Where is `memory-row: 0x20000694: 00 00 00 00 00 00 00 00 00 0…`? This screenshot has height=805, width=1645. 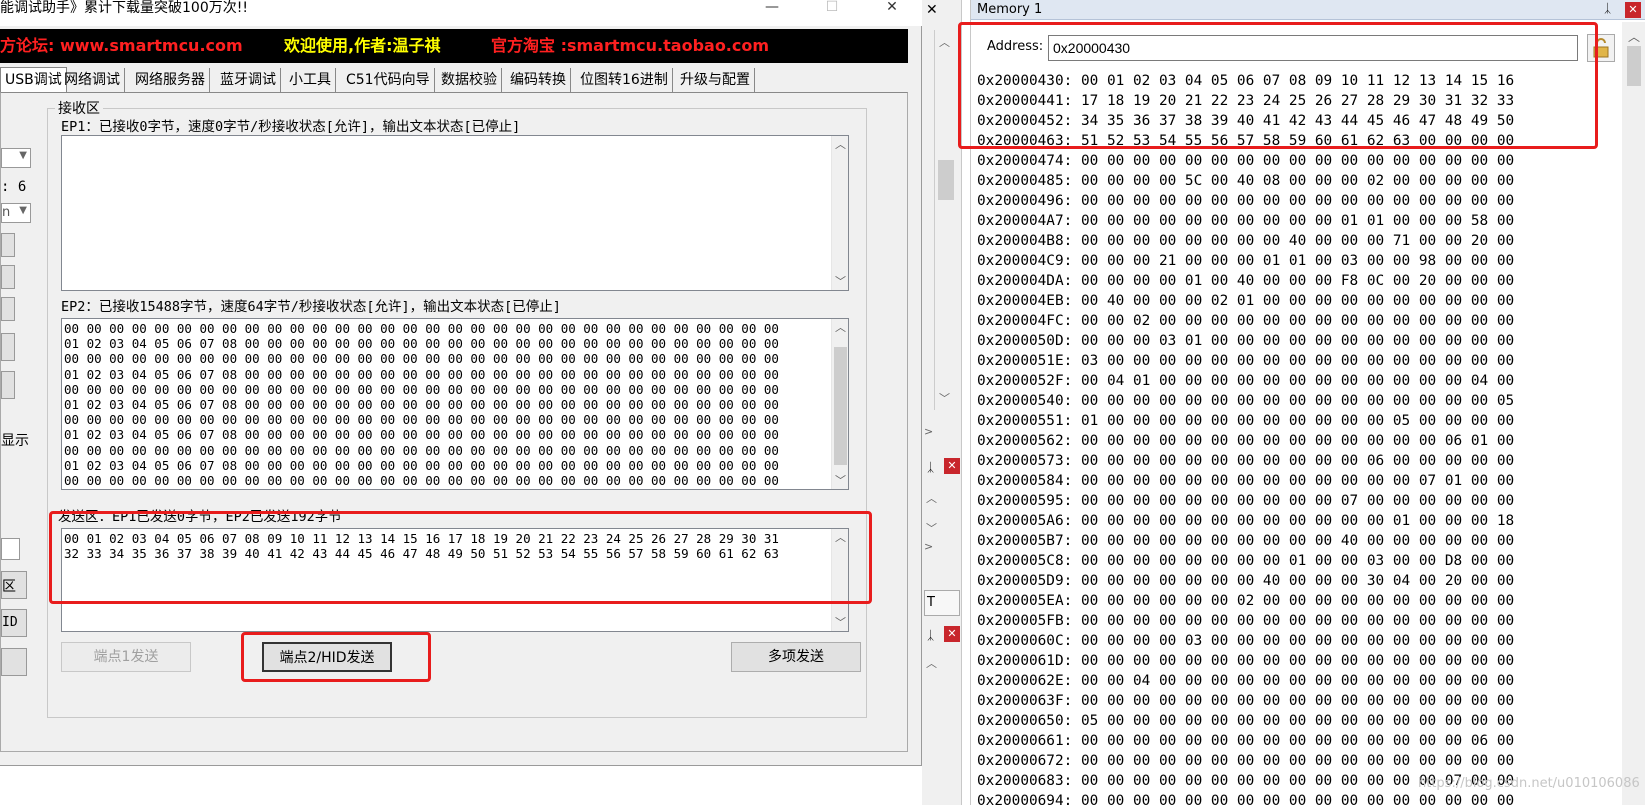 memory-row: 0x20000694: 00 00 00 00 00 00 00 00 00 0… is located at coordinates (1245, 798).